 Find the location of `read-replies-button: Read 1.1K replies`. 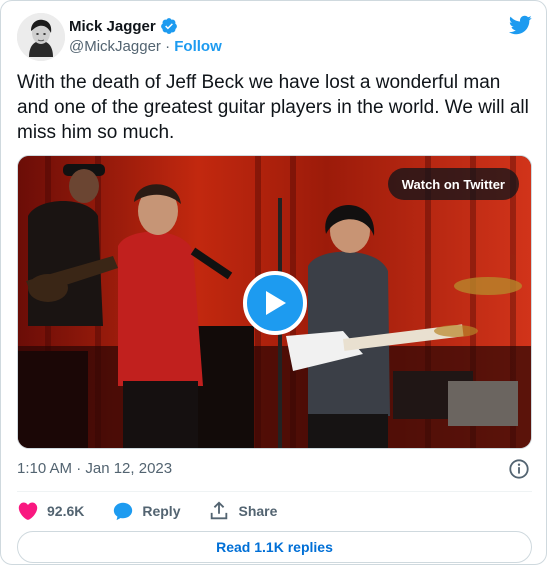

read-replies-button: Read 1.1K replies is located at coordinates (274, 547).